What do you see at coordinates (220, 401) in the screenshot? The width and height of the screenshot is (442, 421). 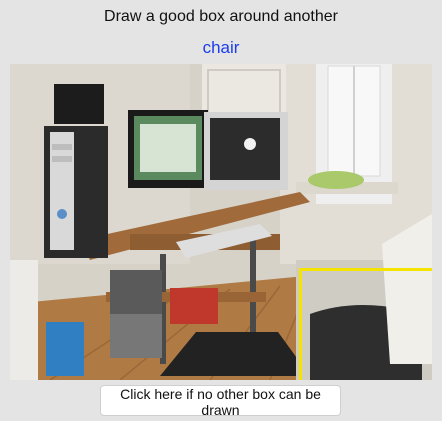 I see `no-other-box-button: Click here if no other box can be drawn` at bounding box center [220, 401].